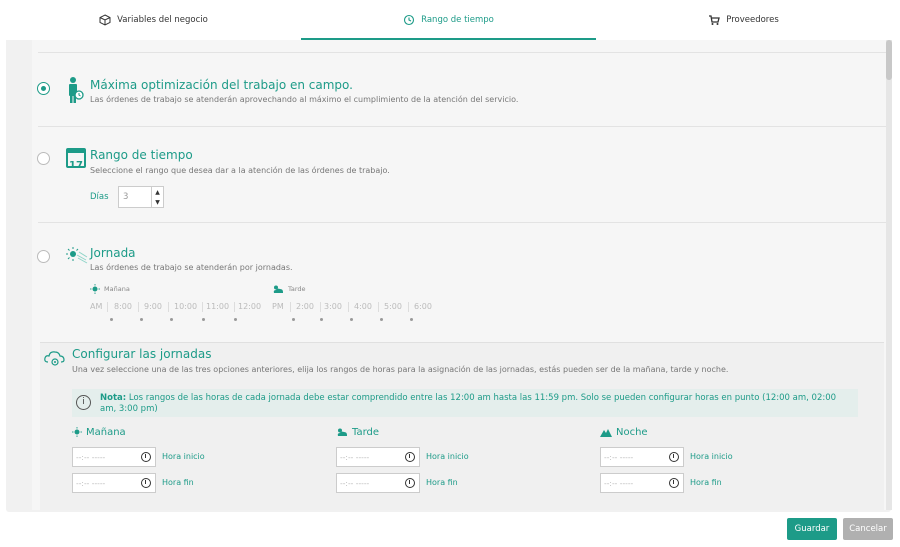  What do you see at coordinates (105, 20) in the screenshot?
I see `cube-icon` at bounding box center [105, 20].